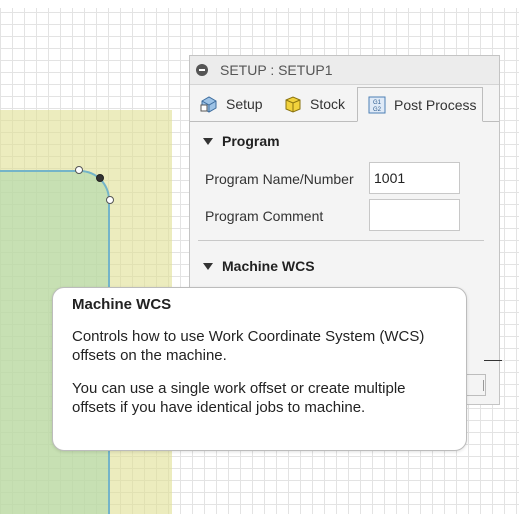 The height and width of the screenshot is (514, 519). Describe the element at coordinates (202, 70) in the screenshot. I see `collapse-icon` at that location.